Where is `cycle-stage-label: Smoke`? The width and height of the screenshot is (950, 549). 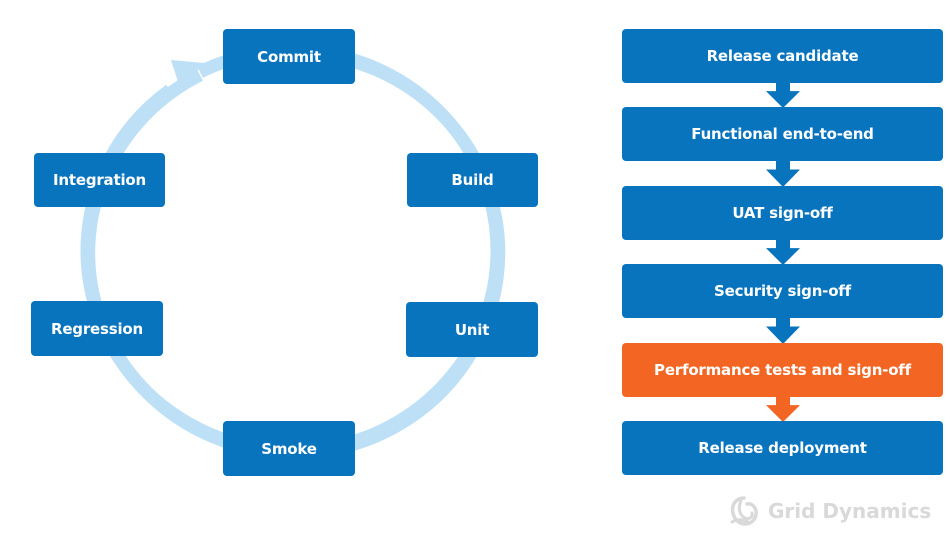
cycle-stage-label: Smoke is located at coordinates (289, 448).